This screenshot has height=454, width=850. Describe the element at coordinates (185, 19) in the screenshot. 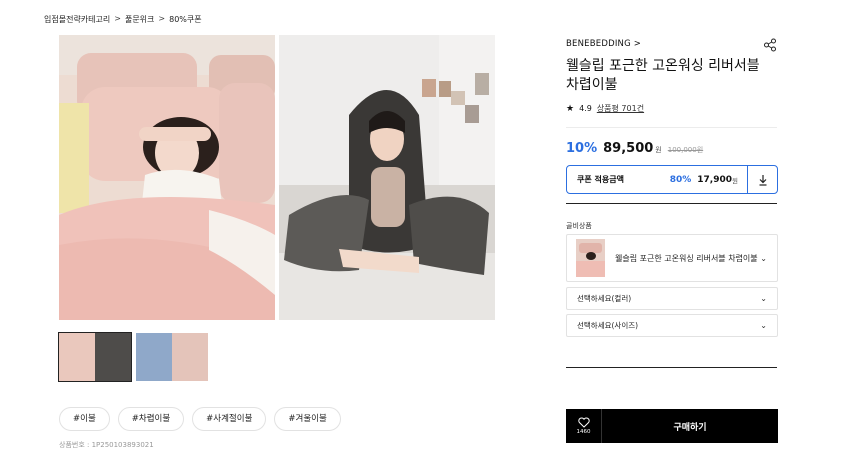

I see `breadcrumb-item: 80%쿠폰` at that location.